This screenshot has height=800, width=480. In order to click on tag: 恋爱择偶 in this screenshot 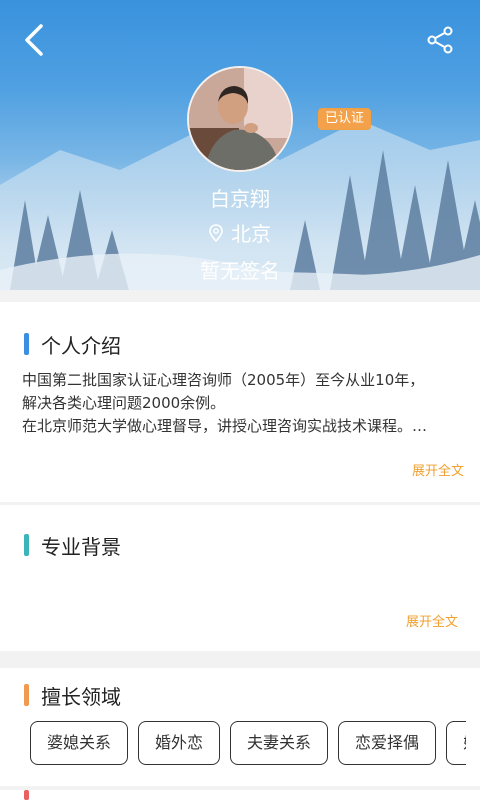, I will do `click(387, 743)`.